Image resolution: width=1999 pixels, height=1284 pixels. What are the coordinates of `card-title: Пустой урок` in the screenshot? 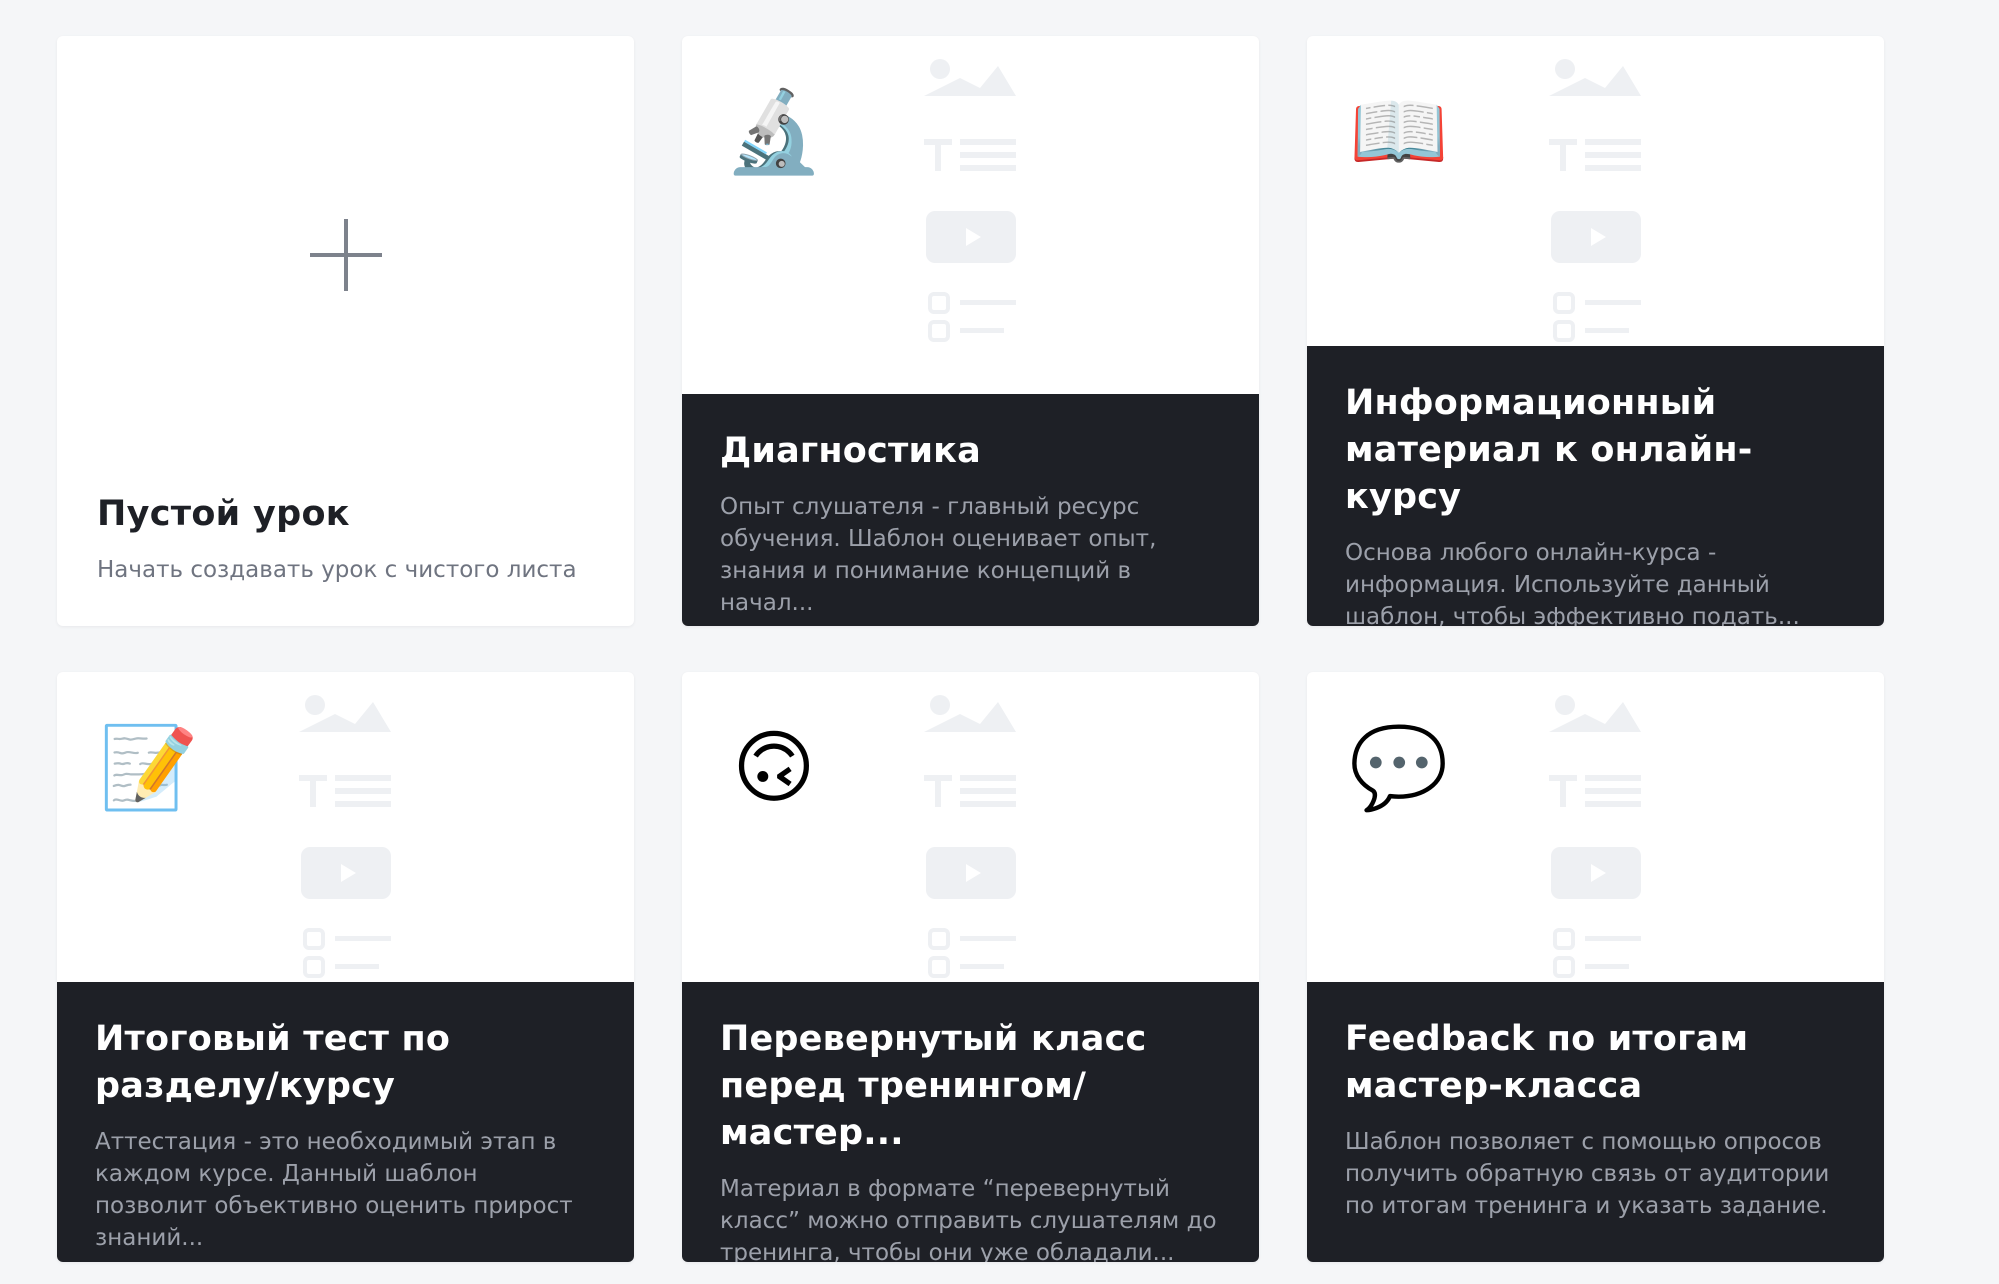 It's located at (223, 514).